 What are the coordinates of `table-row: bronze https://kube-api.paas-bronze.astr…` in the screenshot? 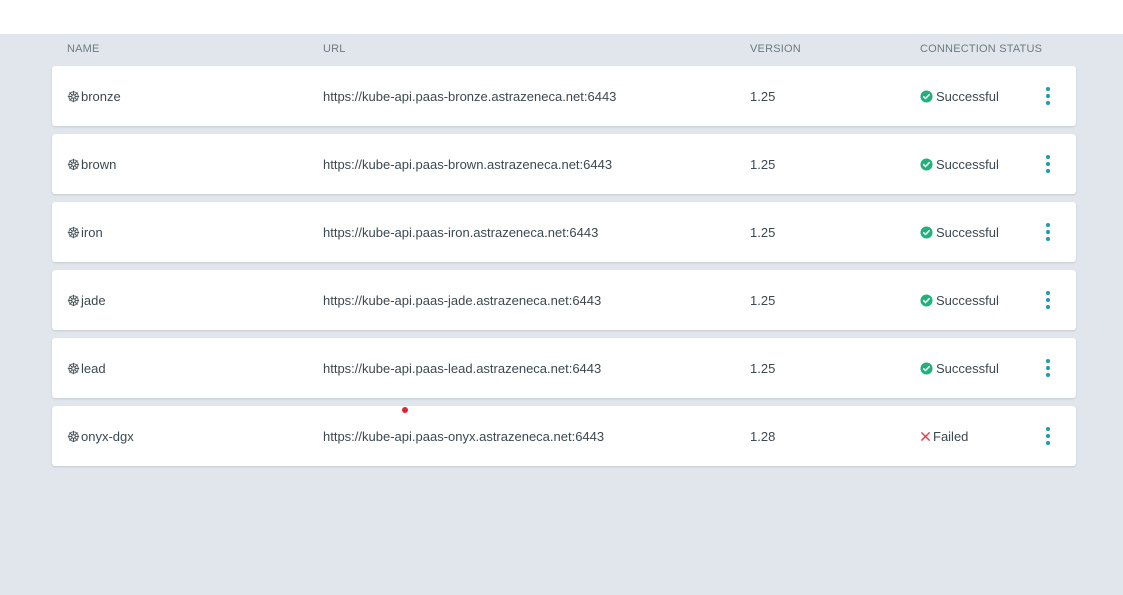 It's located at (564, 96).